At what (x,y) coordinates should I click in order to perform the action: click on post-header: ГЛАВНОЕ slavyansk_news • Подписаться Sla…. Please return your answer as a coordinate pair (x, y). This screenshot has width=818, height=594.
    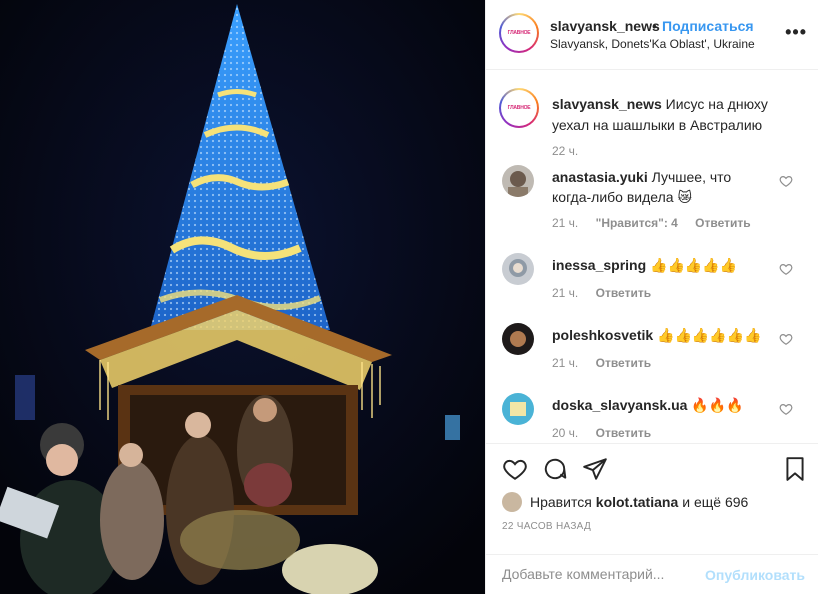
    Looking at the image, I should click on (652, 35).